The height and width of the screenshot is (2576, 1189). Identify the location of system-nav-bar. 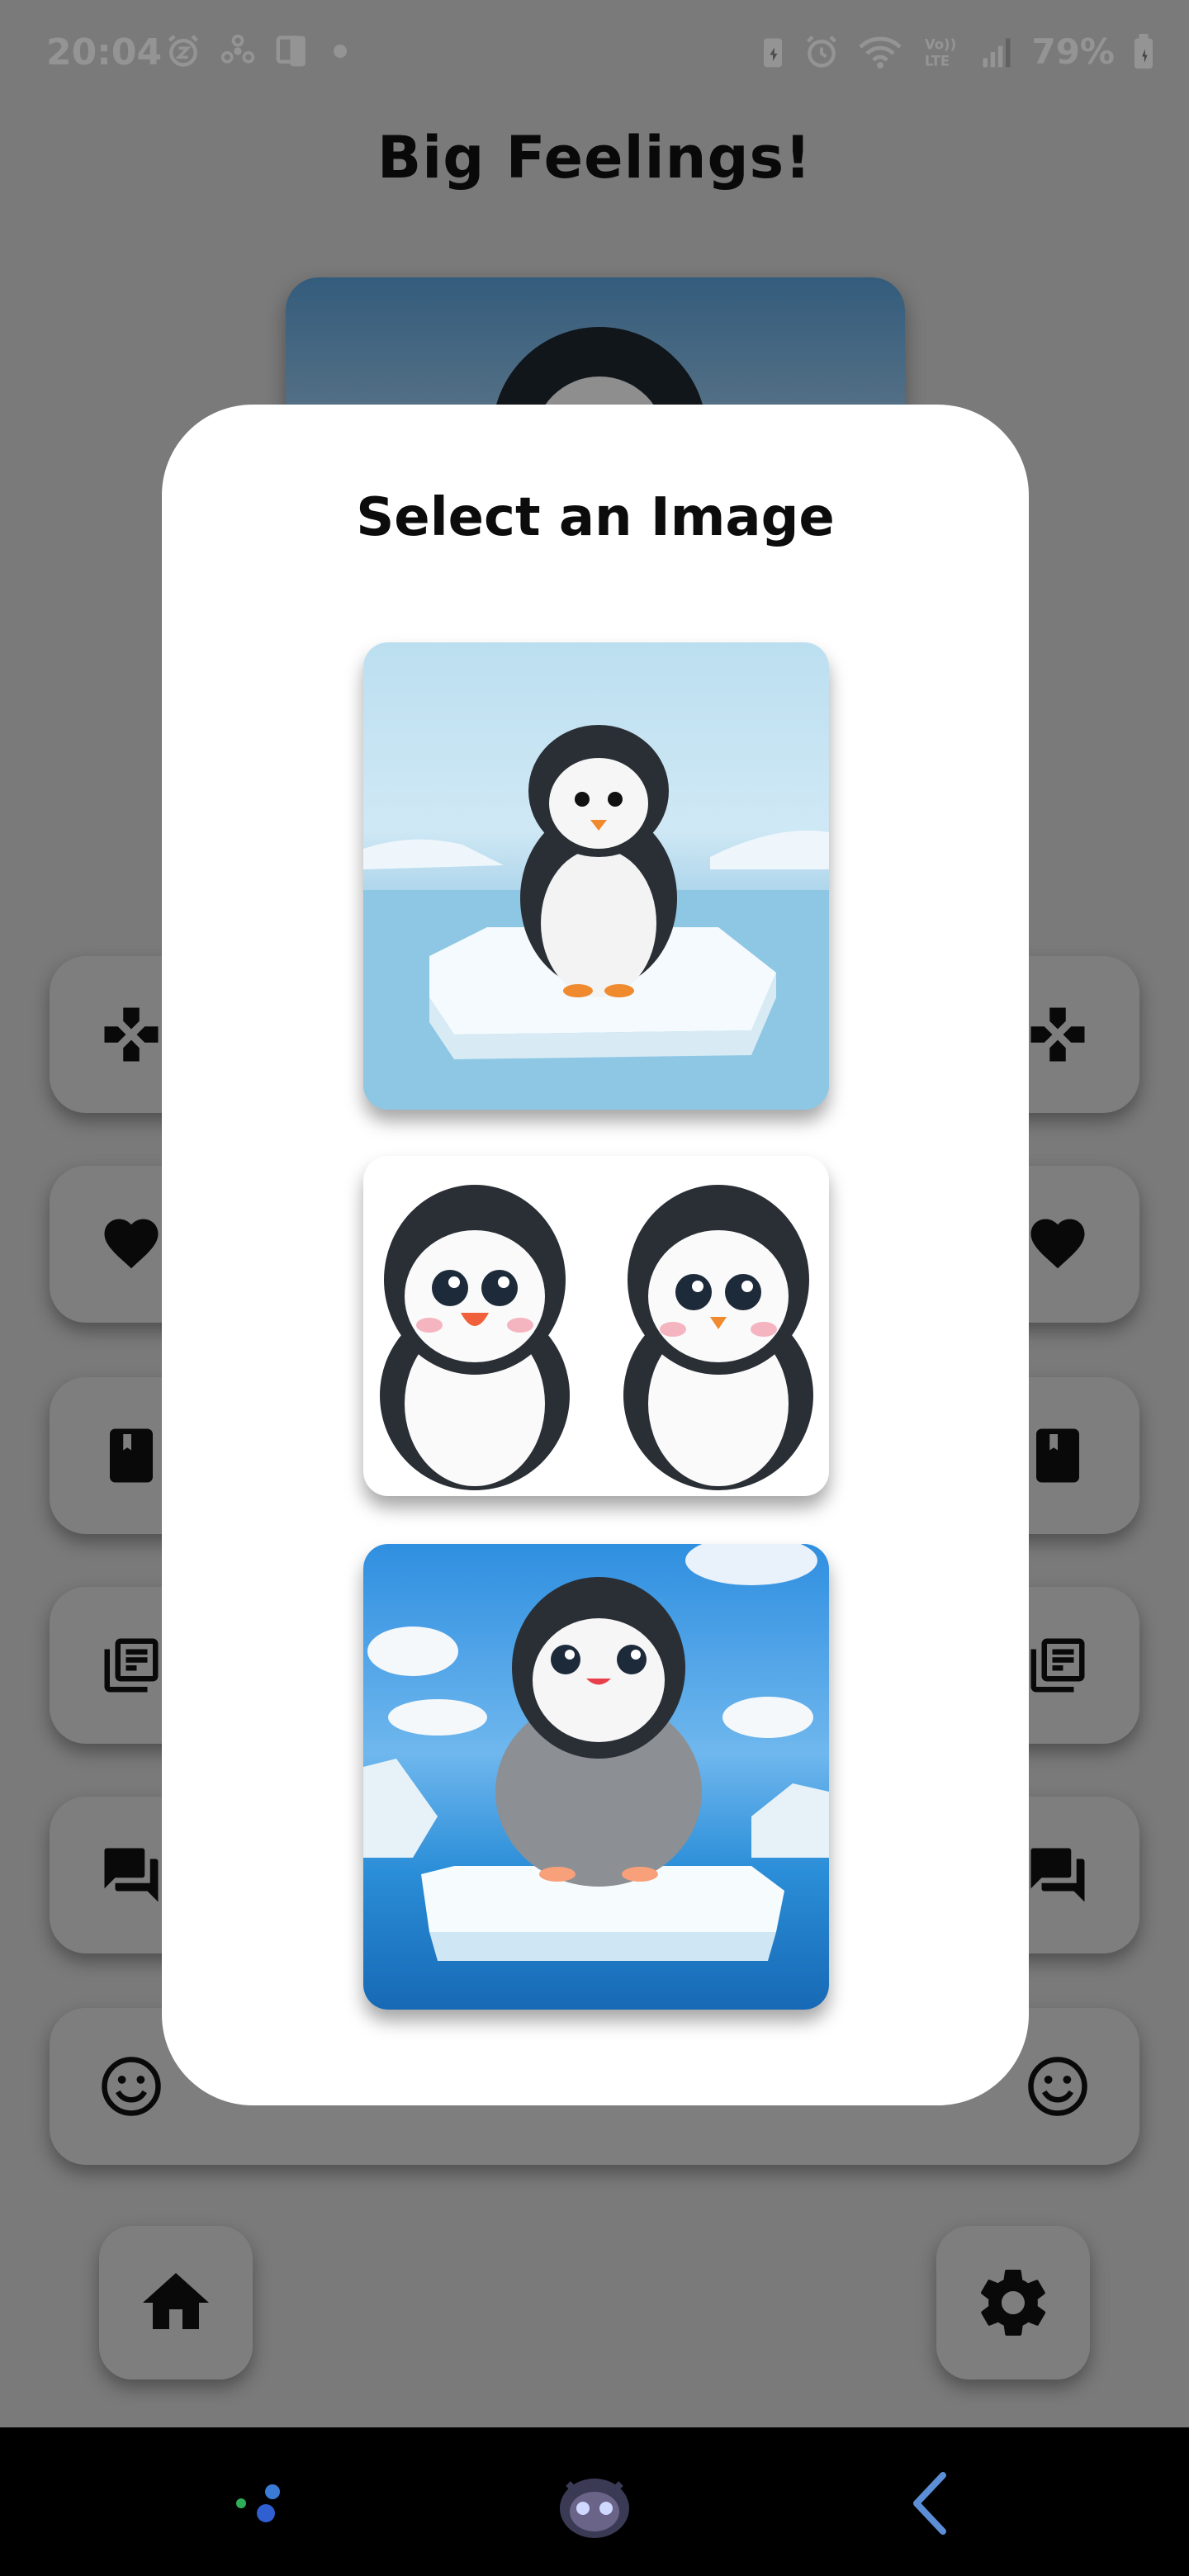
(594, 2501).